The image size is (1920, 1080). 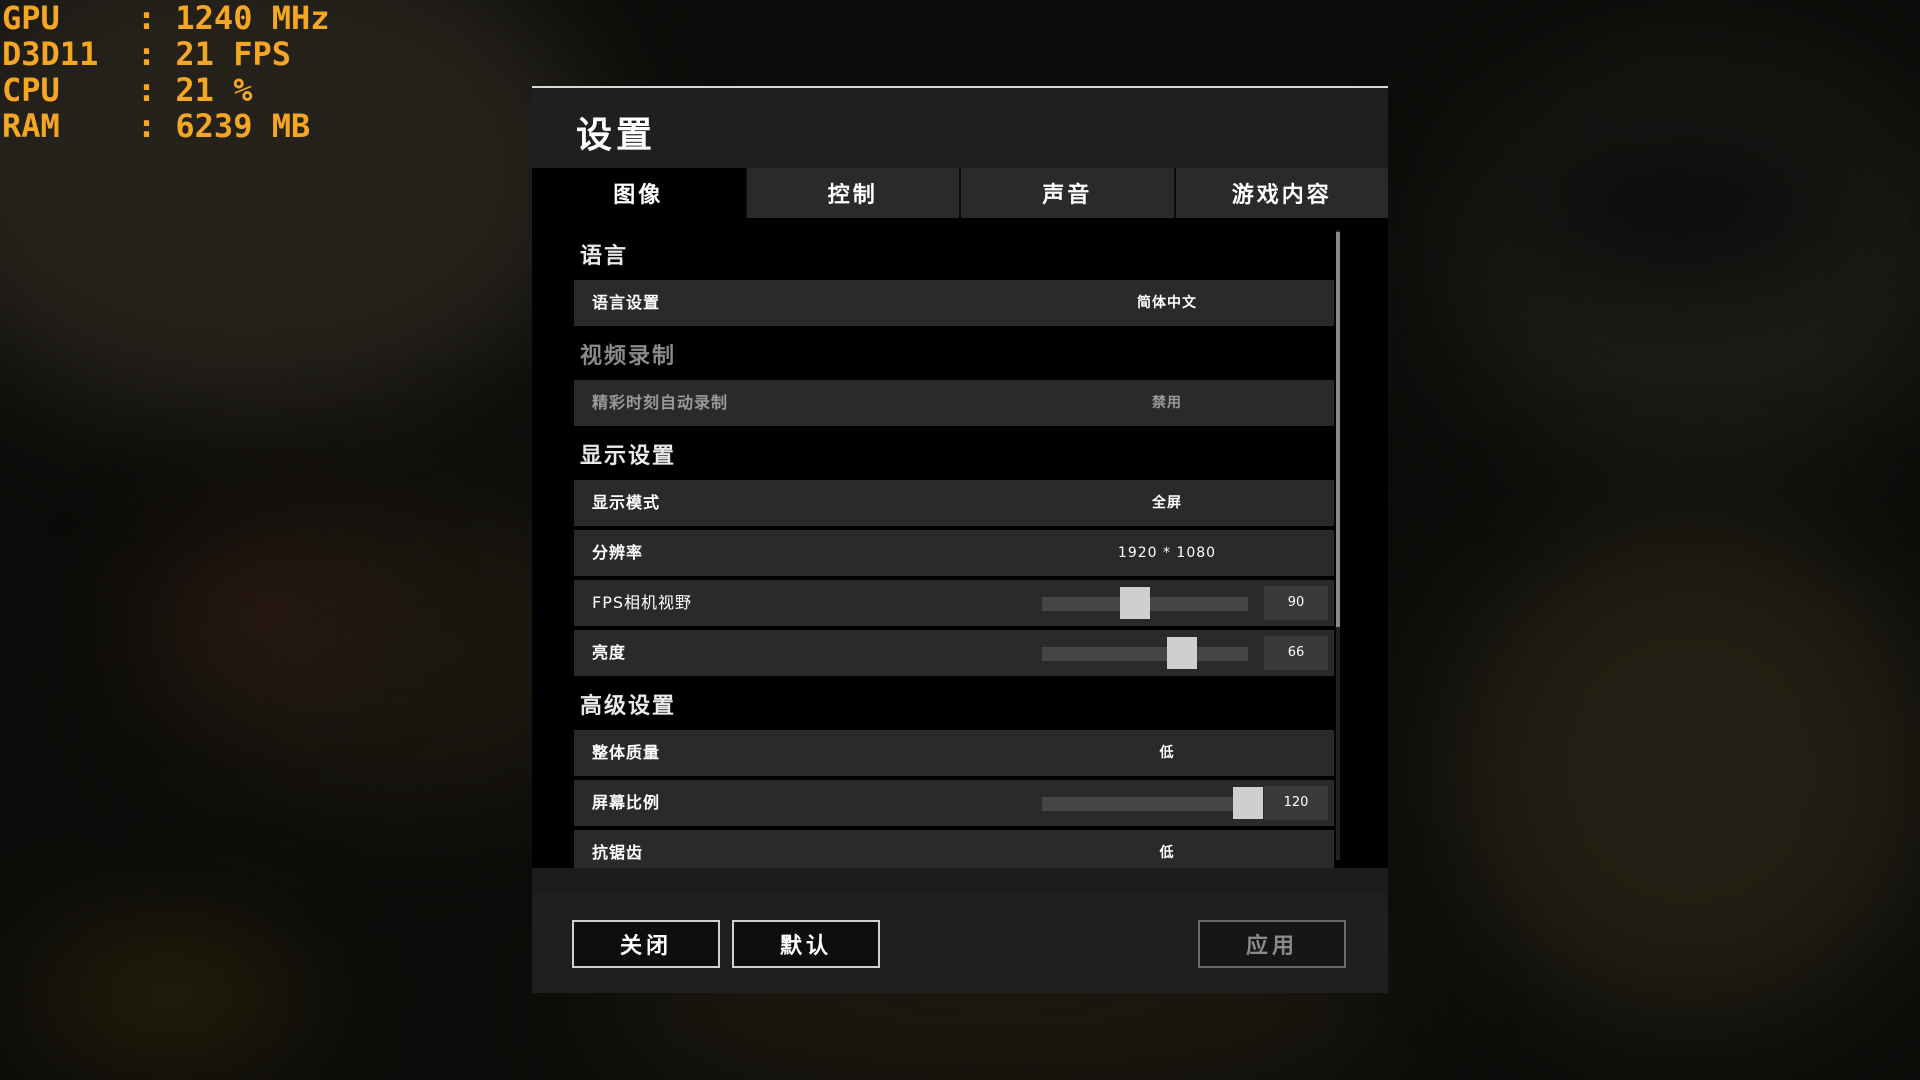 What do you see at coordinates (609, 652) in the screenshot?
I see `row-label: 亮度` at bounding box center [609, 652].